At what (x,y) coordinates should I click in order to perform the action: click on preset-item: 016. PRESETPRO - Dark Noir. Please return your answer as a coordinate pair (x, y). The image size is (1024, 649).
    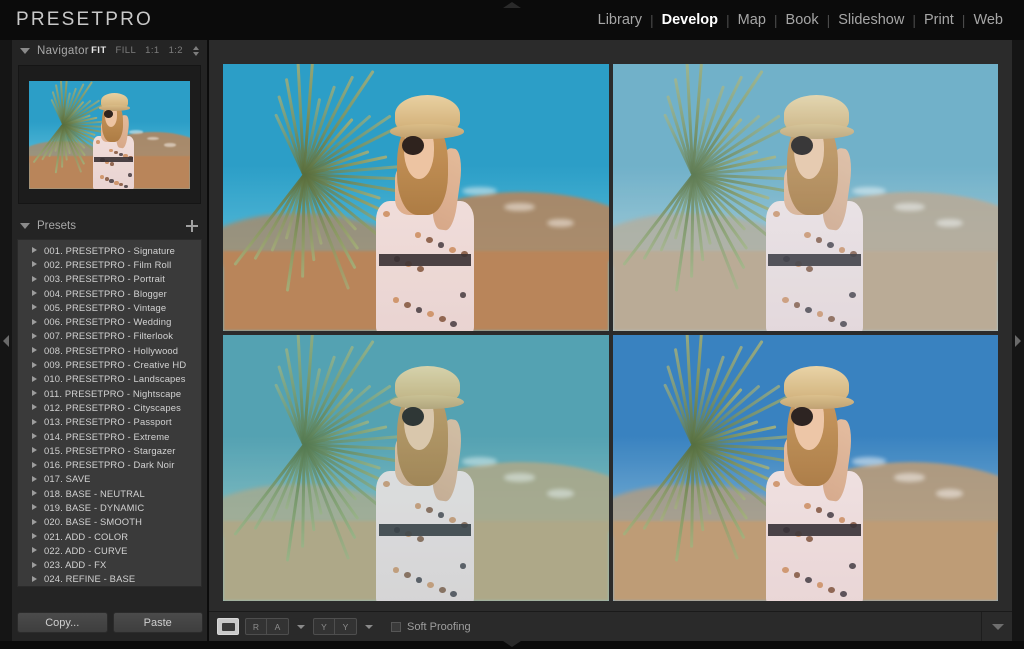
    Looking at the image, I should click on (109, 464).